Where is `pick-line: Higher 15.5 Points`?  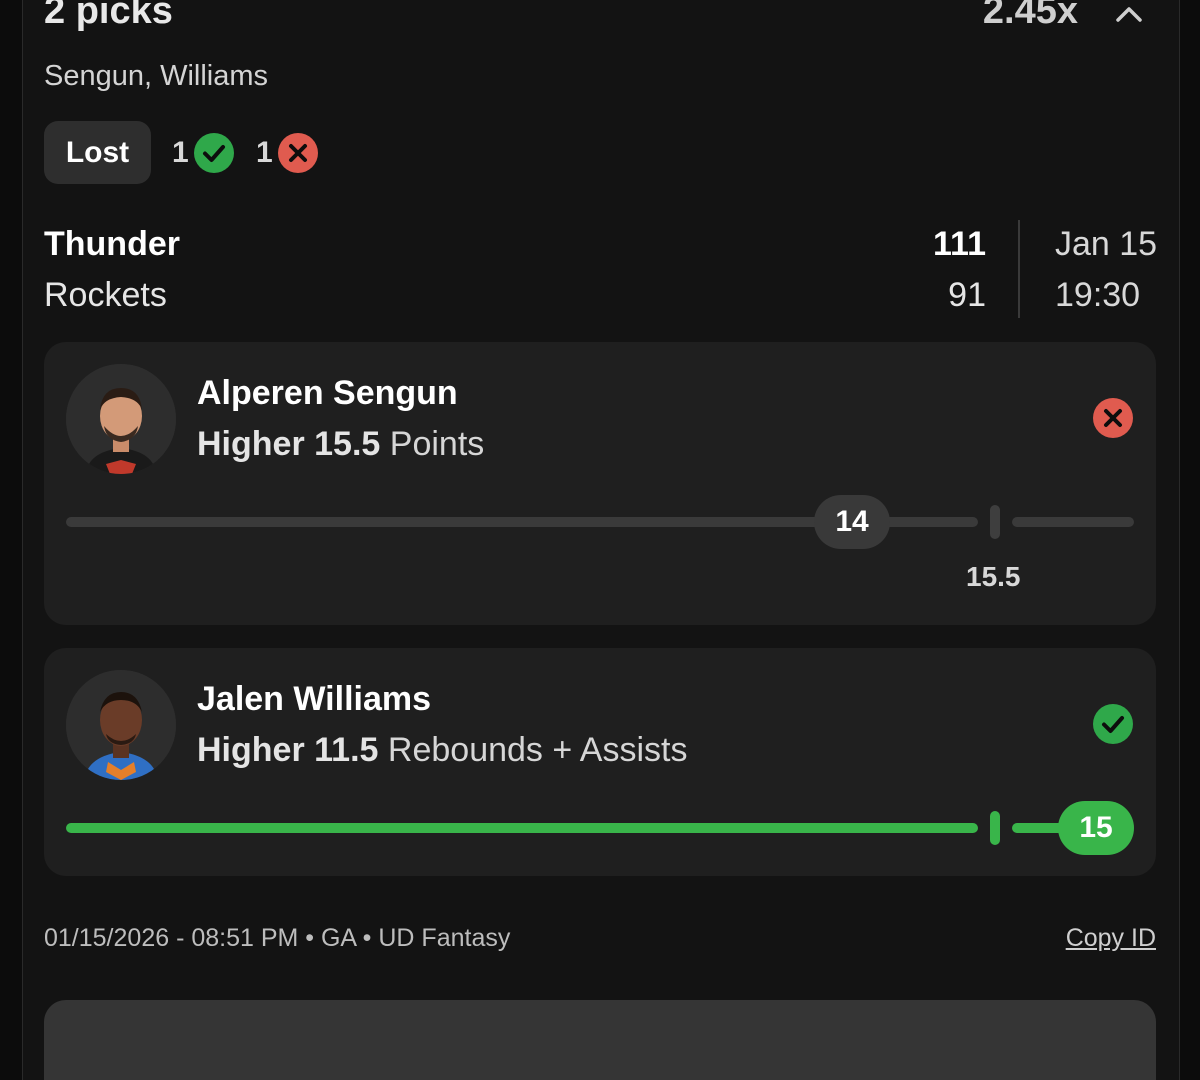
pick-line: Higher 15.5 Points is located at coordinates (340, 444).